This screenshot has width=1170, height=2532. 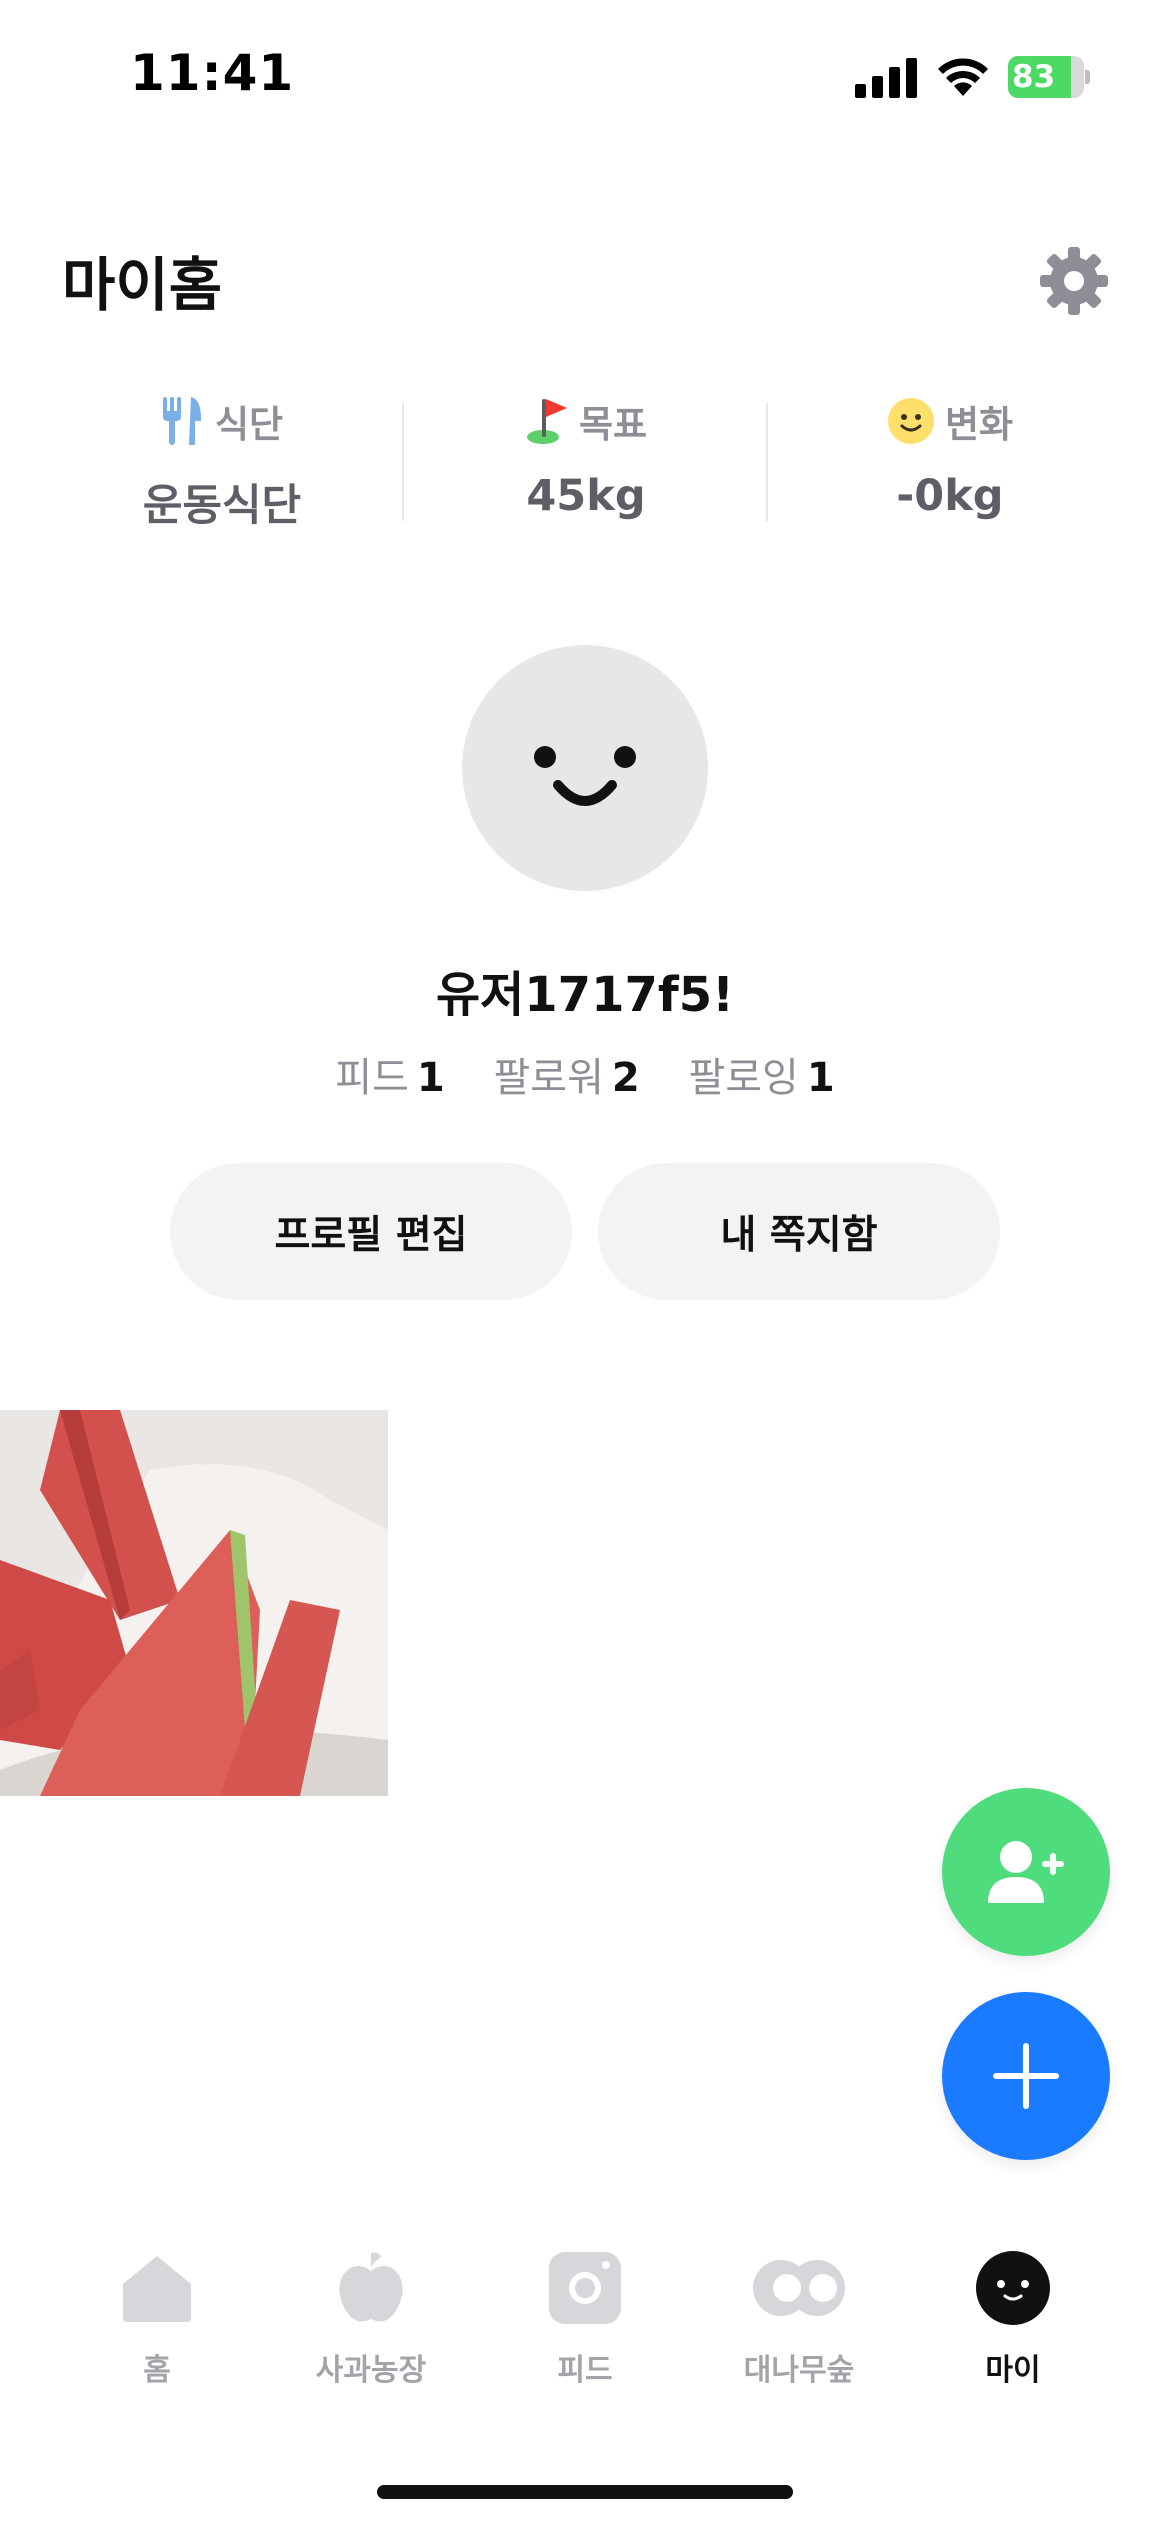 I want to click on status-bar: 11:41 83, so click(x=585, y=75).